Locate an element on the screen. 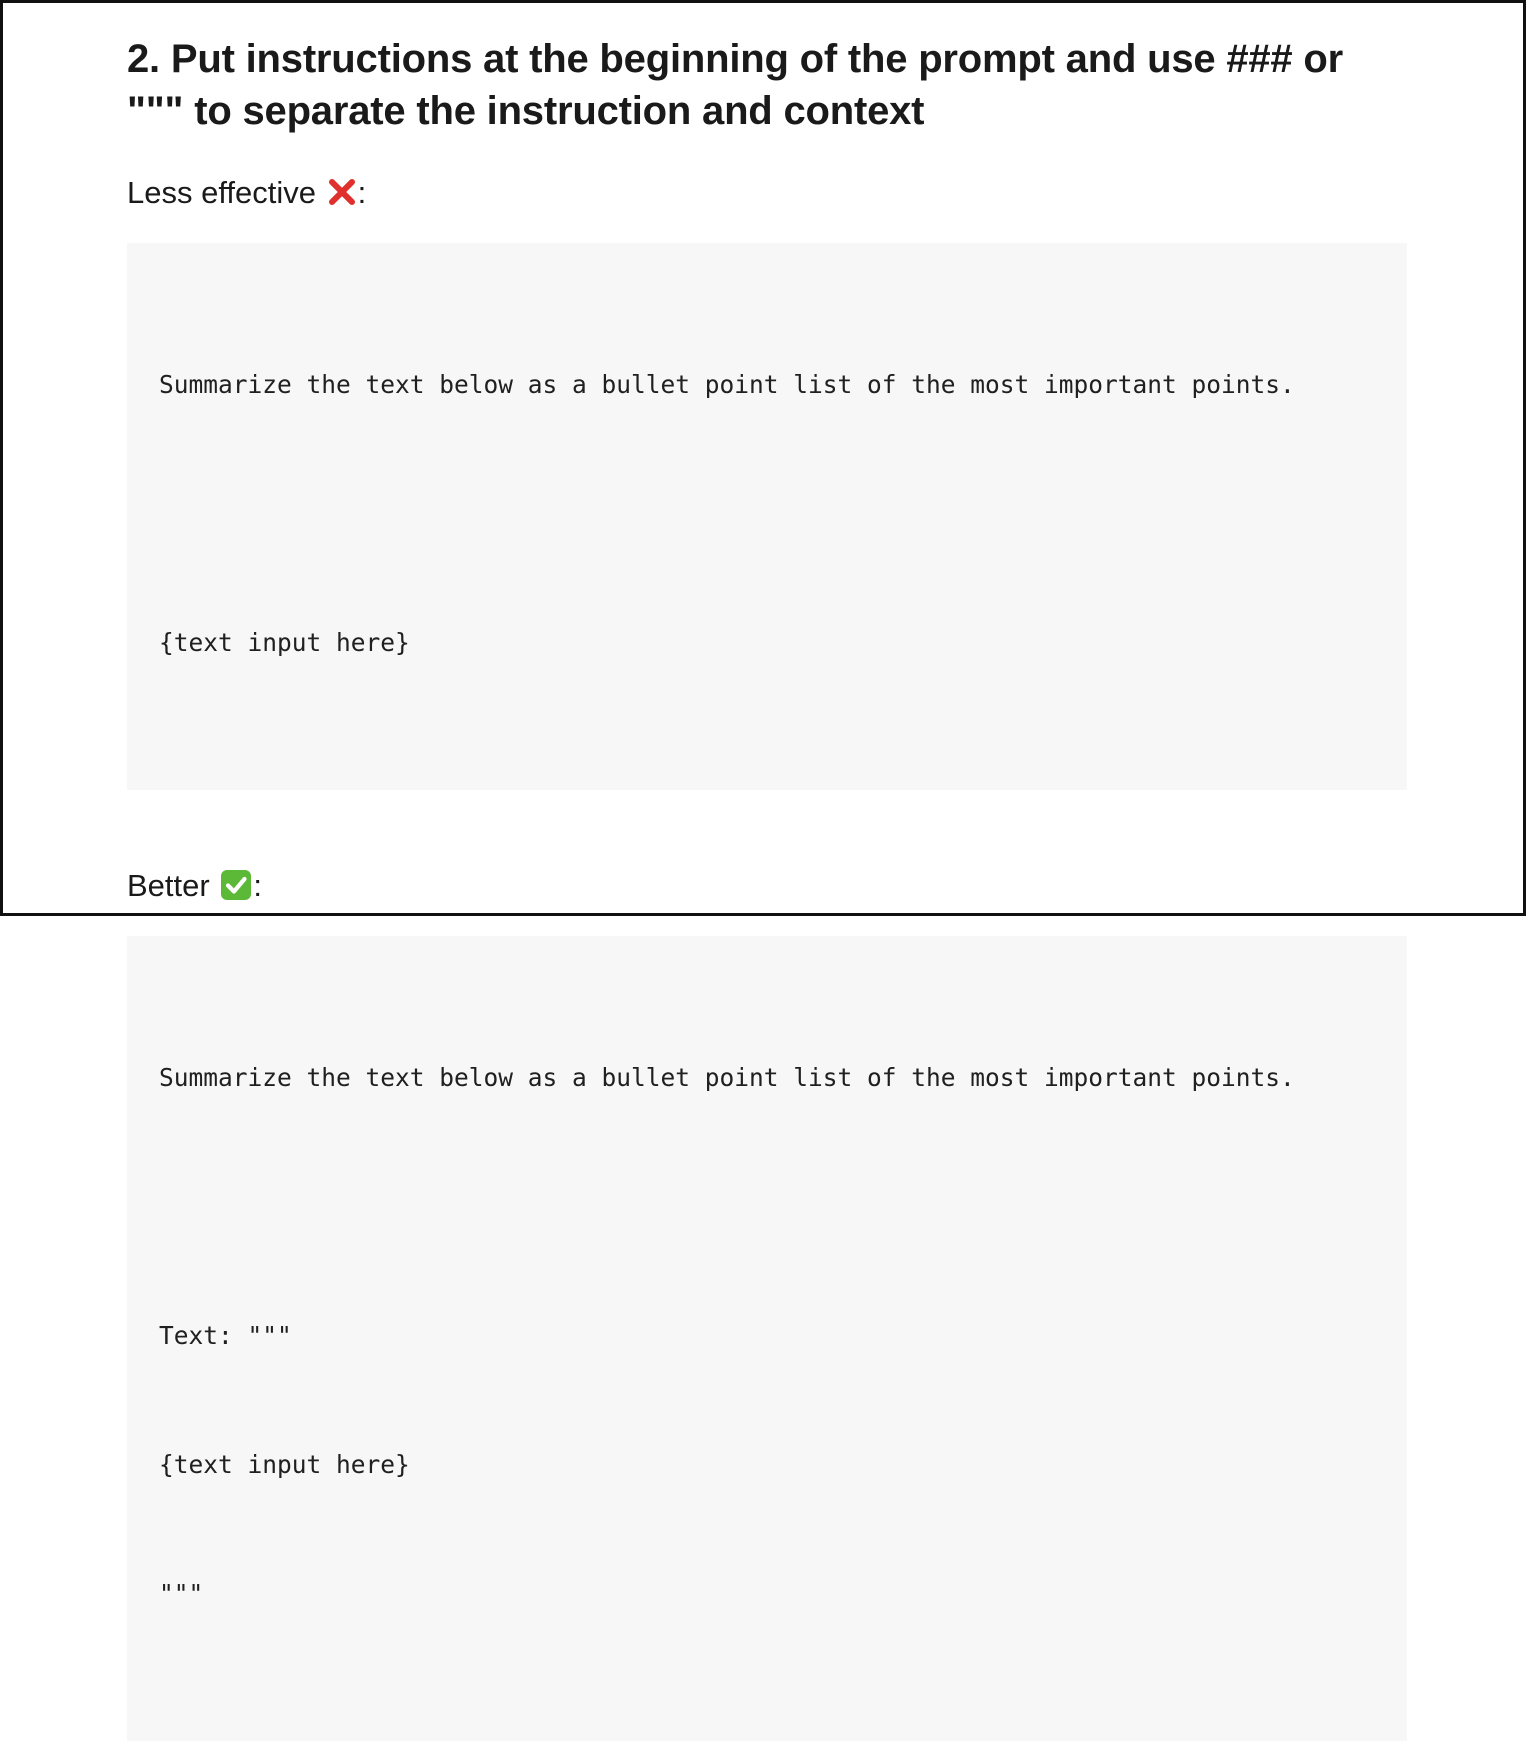  better-colon: : is located at coordinates (257, 885).